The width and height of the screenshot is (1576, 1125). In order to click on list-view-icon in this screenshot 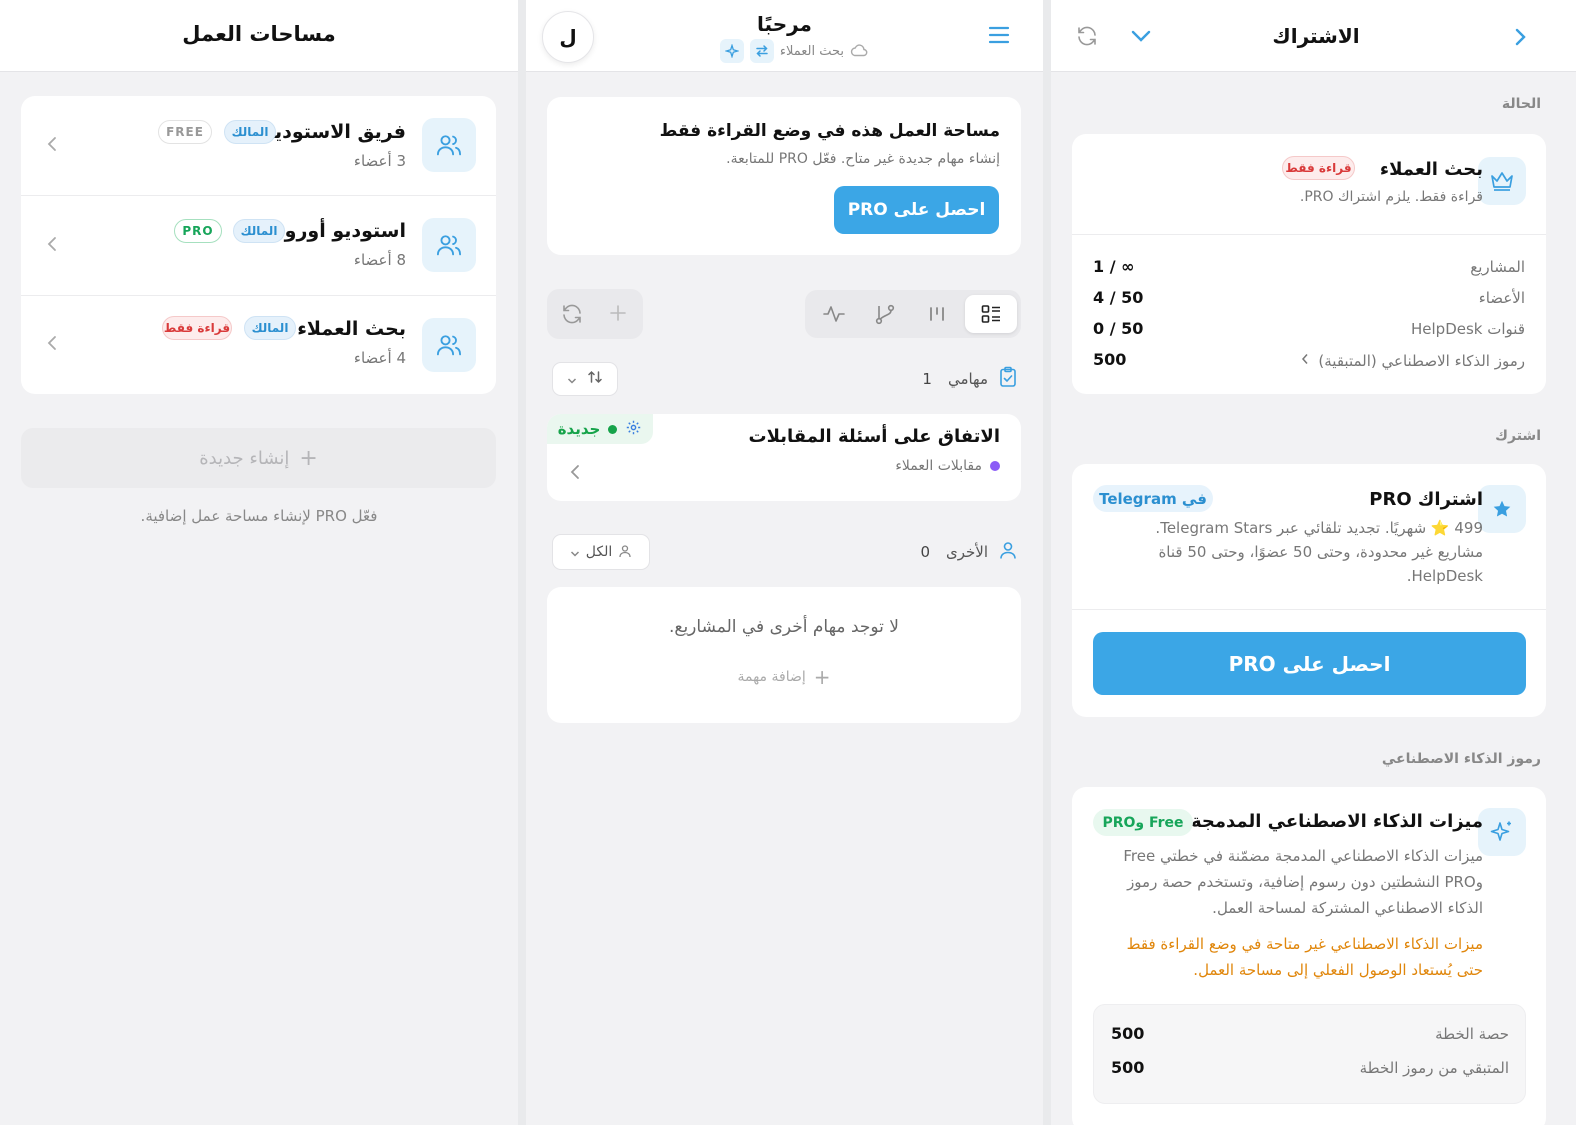, I will do `click(991, 314)`.